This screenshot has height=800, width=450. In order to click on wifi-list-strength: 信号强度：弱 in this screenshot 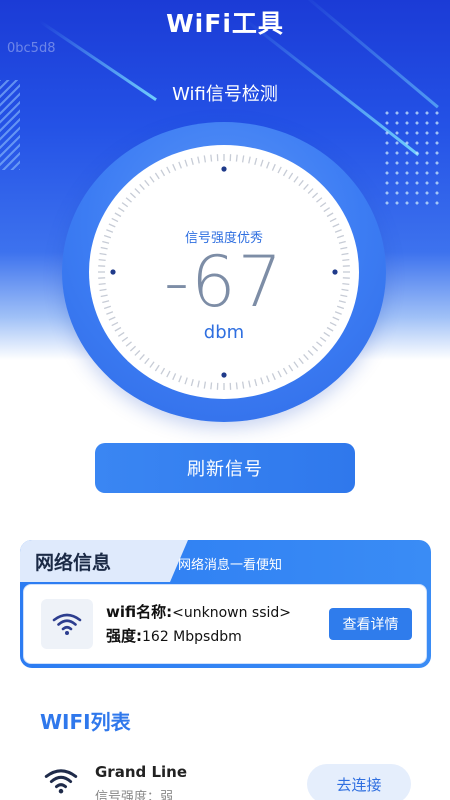, I will do `click(134, 795)`.